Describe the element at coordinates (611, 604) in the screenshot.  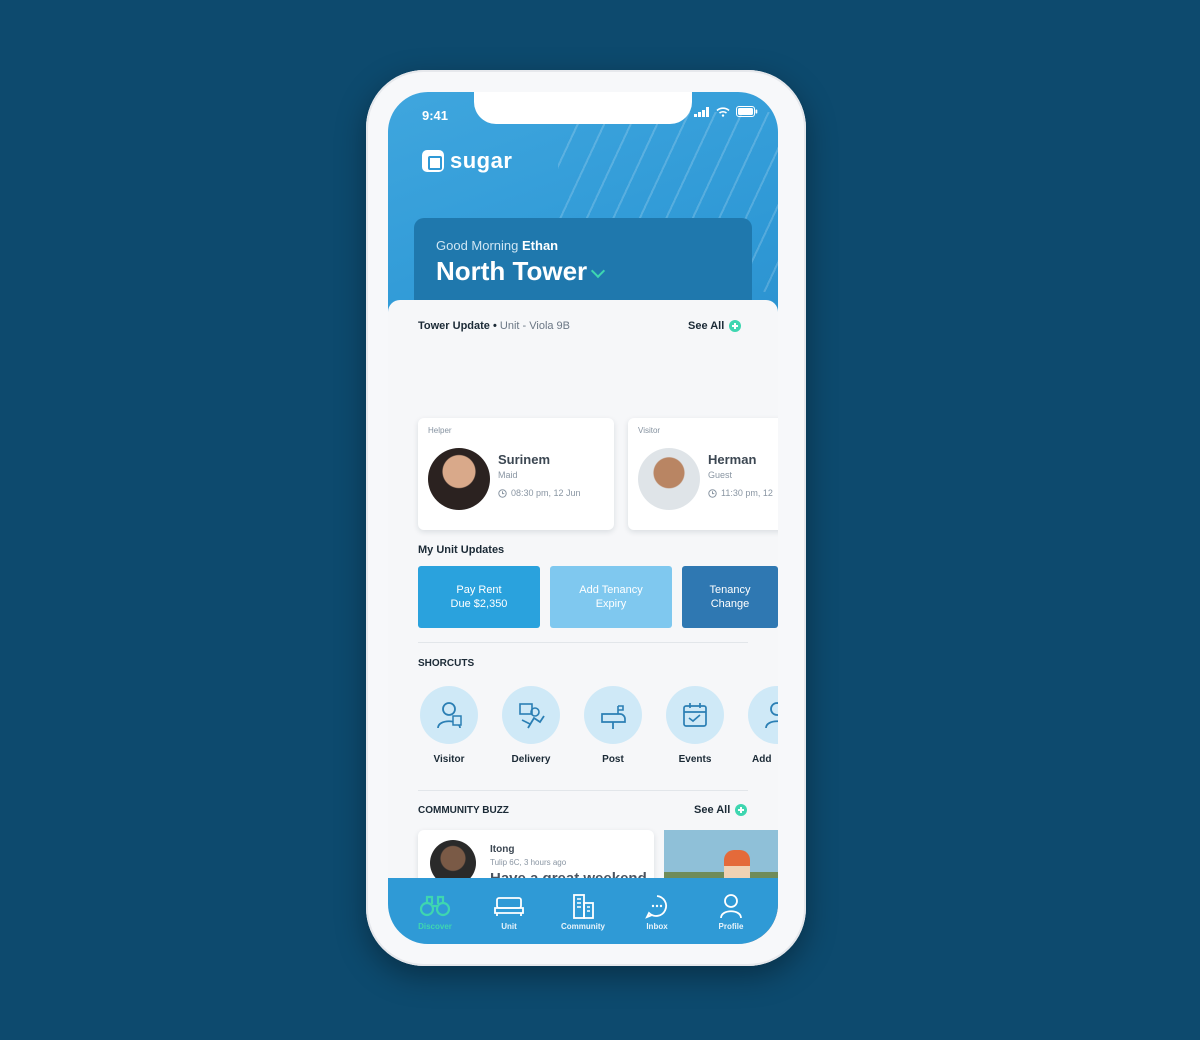
I see `unit-button-line2: Expiry` at that location.